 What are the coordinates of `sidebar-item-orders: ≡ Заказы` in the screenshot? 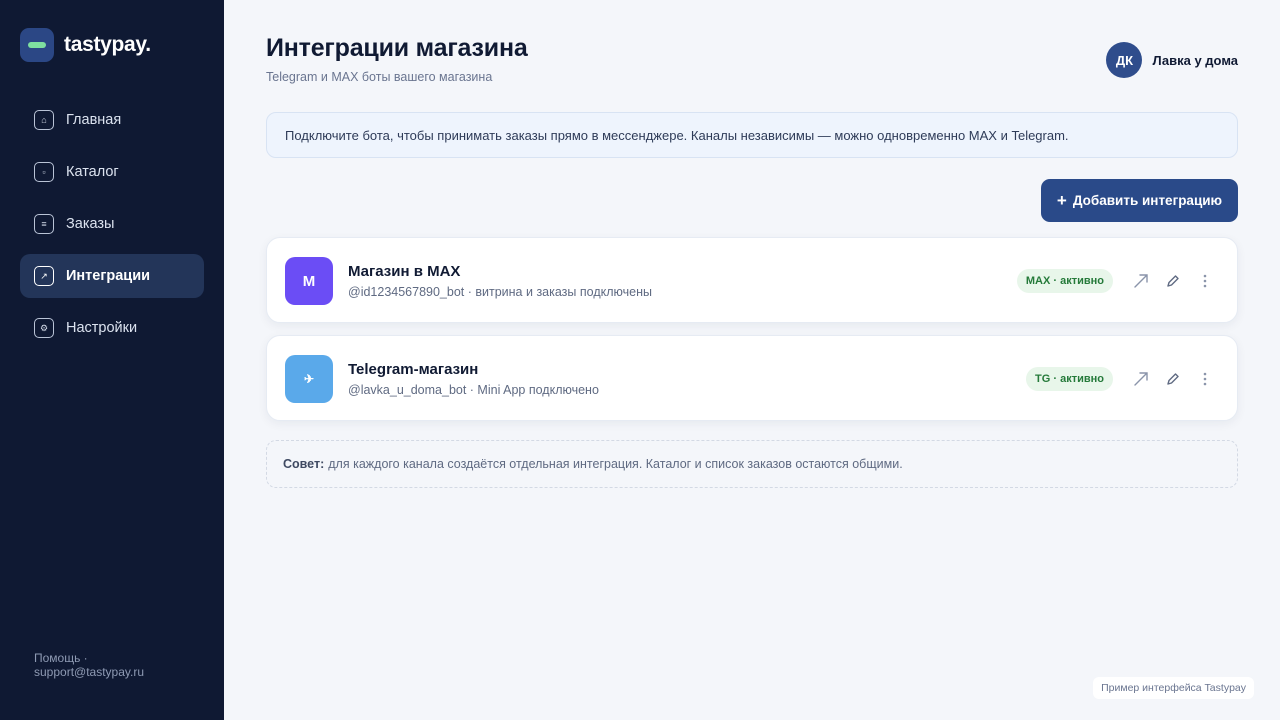 It's located at (112, 224).